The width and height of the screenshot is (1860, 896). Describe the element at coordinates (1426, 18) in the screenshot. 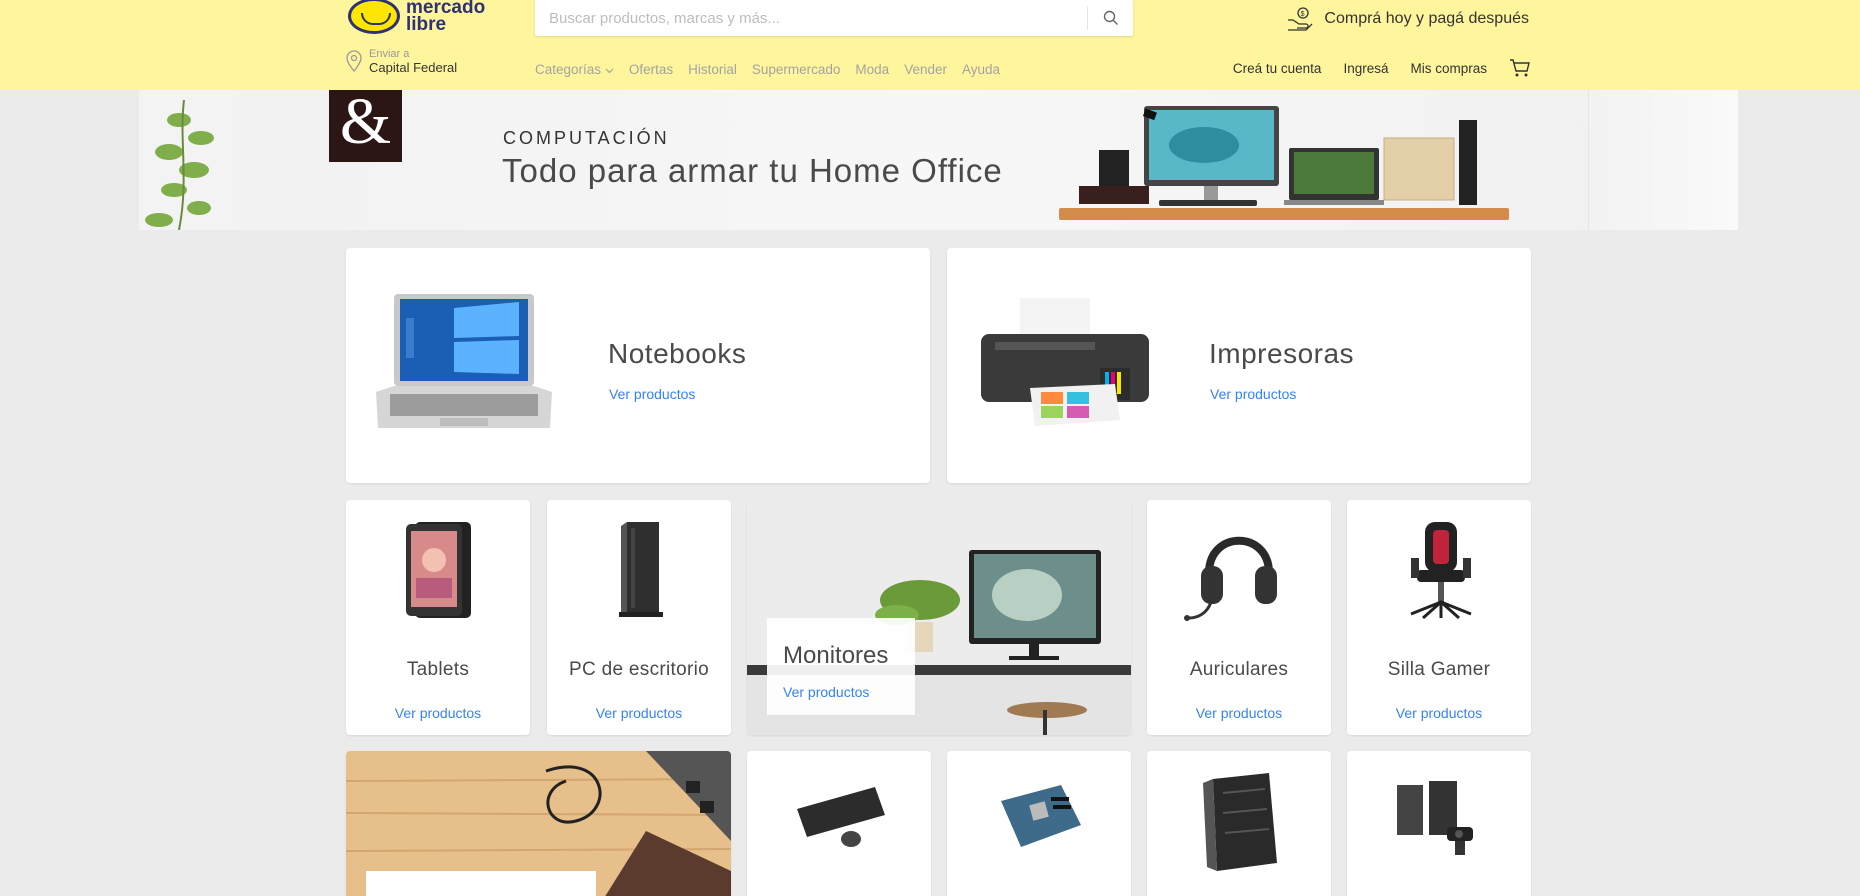

I see `promo-text: Comprá hoy y pagá después` at that location.